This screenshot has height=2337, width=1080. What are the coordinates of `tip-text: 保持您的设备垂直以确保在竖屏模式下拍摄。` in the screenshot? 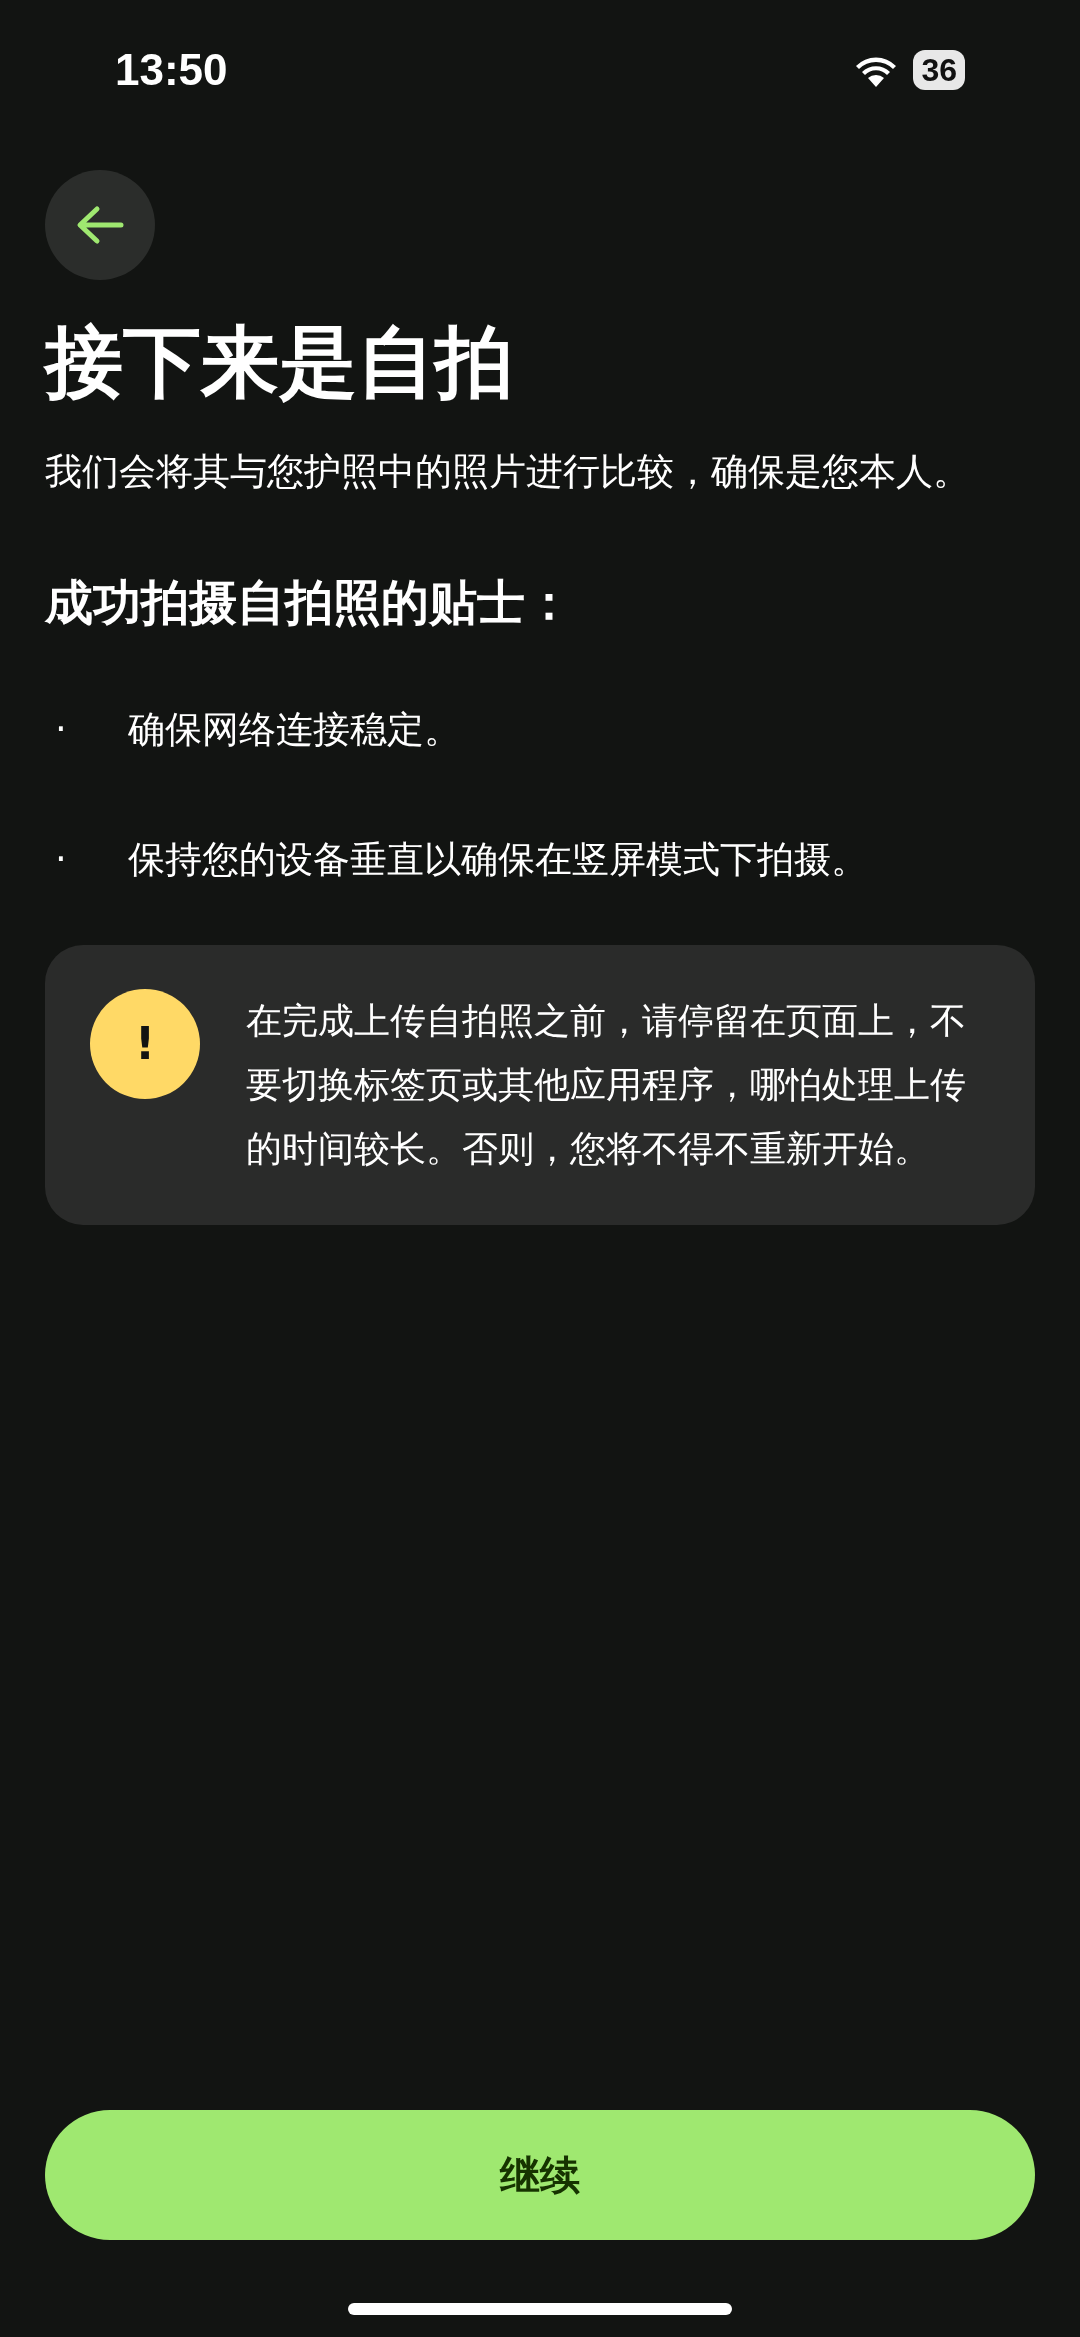 It's located at (498, 859).